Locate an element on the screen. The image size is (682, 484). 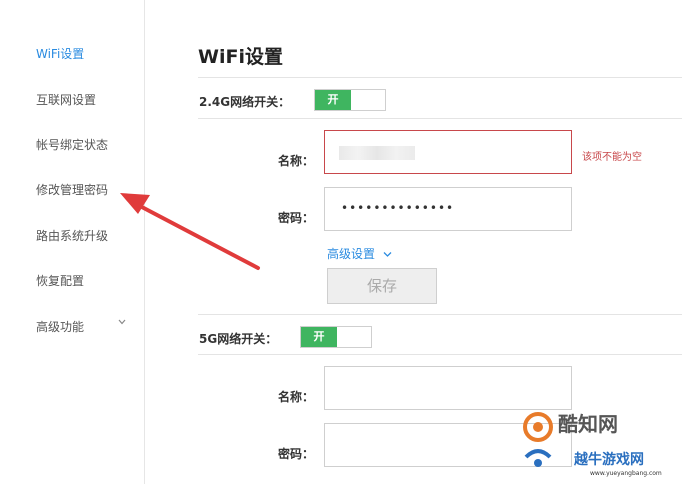
watermark-brand: 酷知网 is located at coordinates (588, 424).